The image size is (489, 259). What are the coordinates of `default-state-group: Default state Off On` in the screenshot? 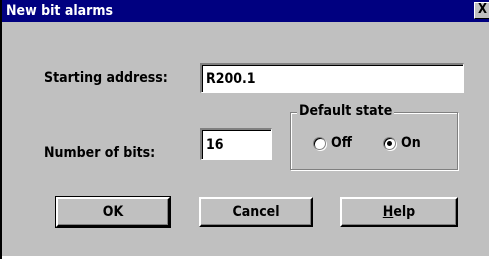 It's located at (374, 136).